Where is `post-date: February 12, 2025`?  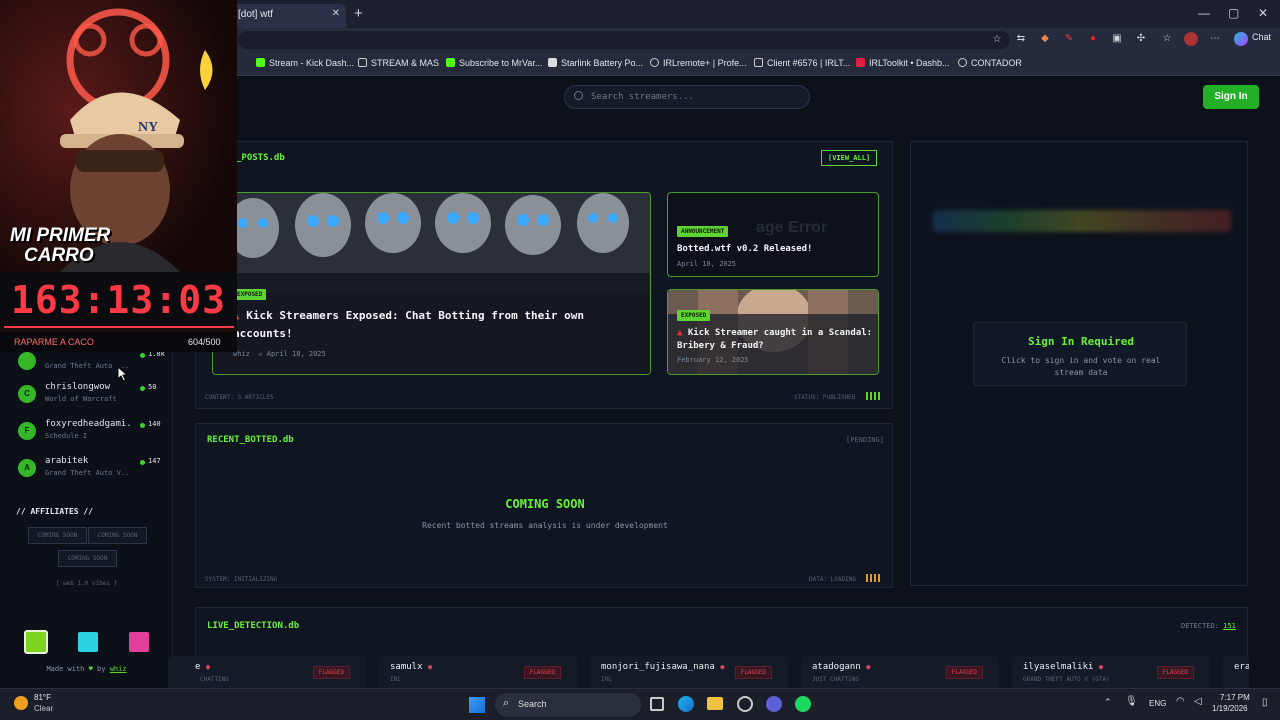
post-date: February 12, 2025 is located at coordinates (713, 360).